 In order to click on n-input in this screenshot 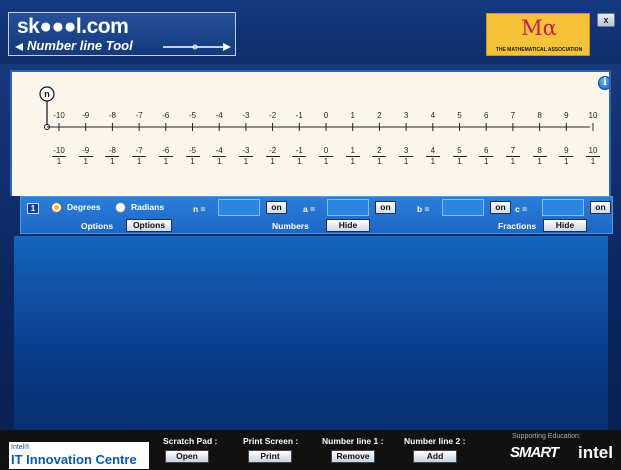, I will do `click(239, 207)`.